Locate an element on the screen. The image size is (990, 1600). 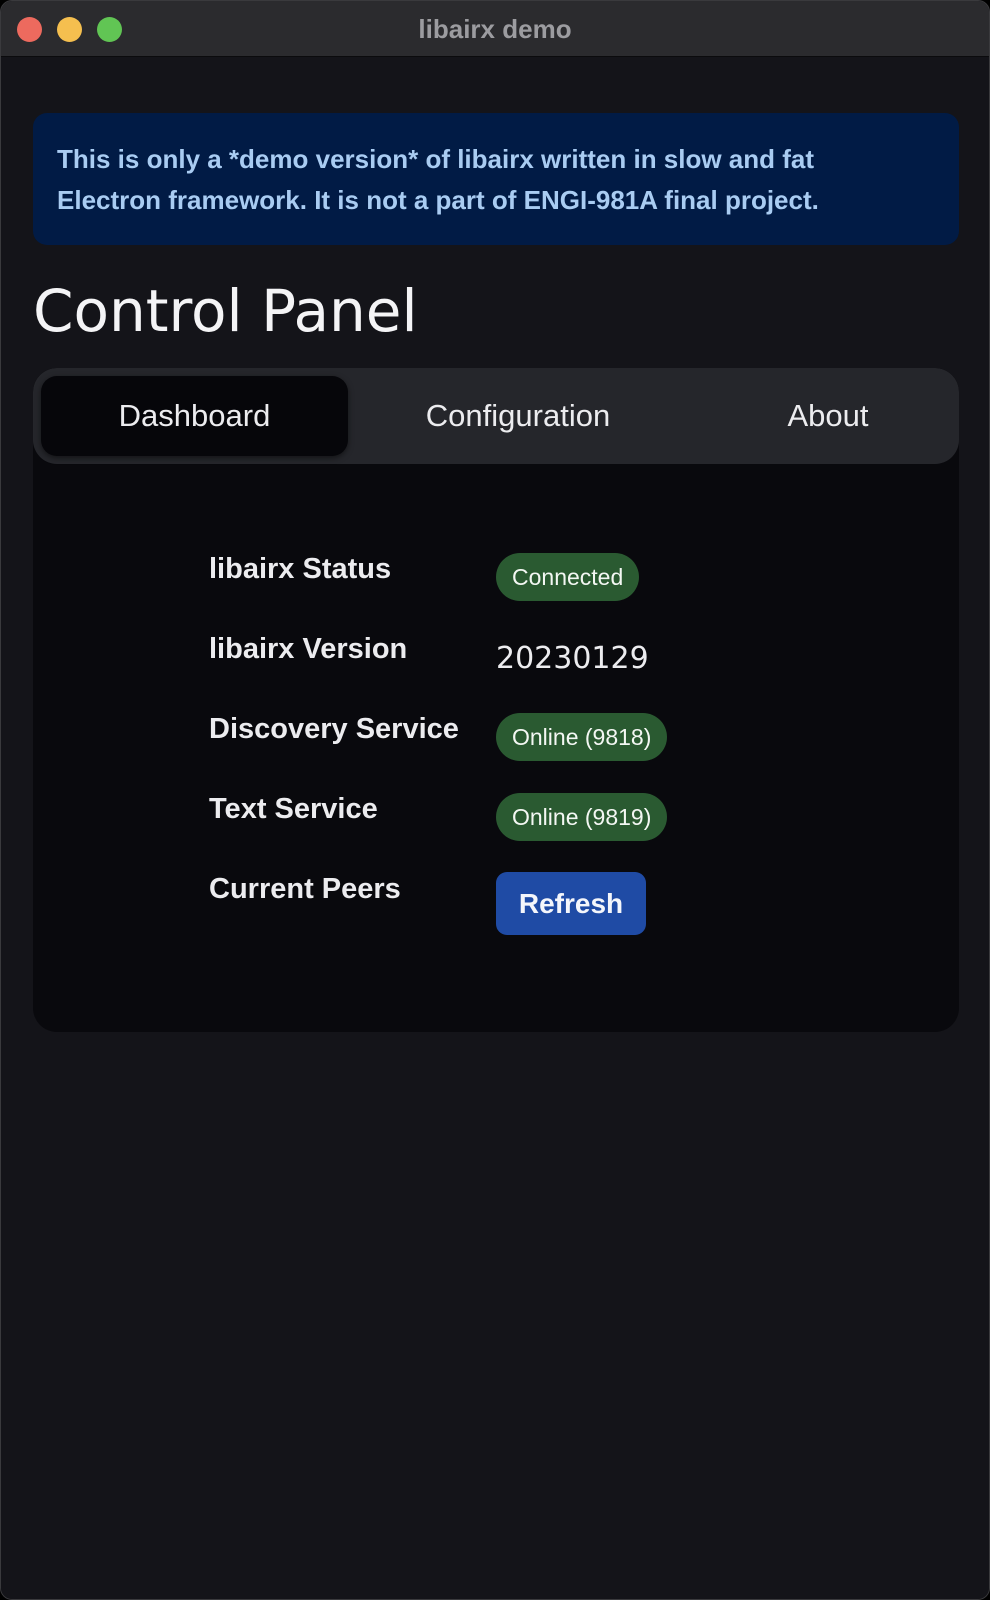
discovery-service-badge: Online (9818) is located at coordinates (582, 737).